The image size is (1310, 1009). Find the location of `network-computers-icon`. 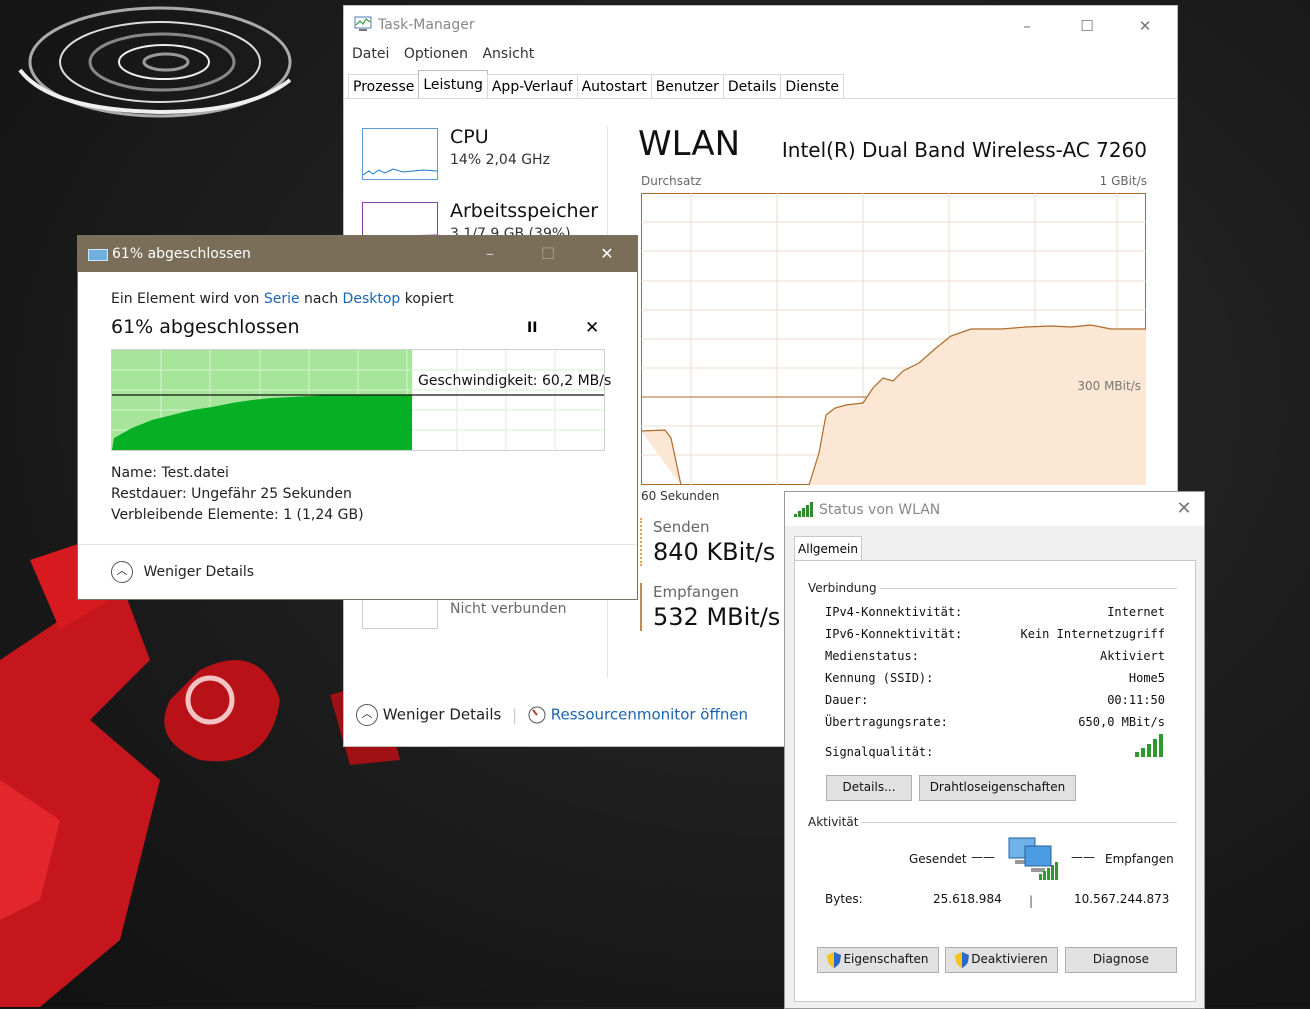

network-computers-icon is located at coordinates (1033, 858).